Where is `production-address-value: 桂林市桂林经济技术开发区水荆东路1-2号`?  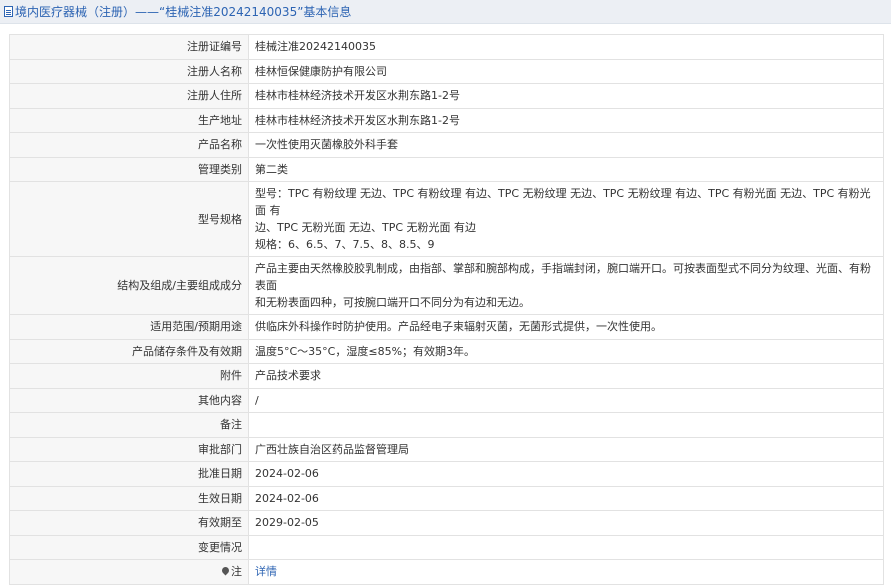
production-address-value: 桂林市桂林经济技术开发区水荆东路1-2号 is located at coordinates (566, 120).